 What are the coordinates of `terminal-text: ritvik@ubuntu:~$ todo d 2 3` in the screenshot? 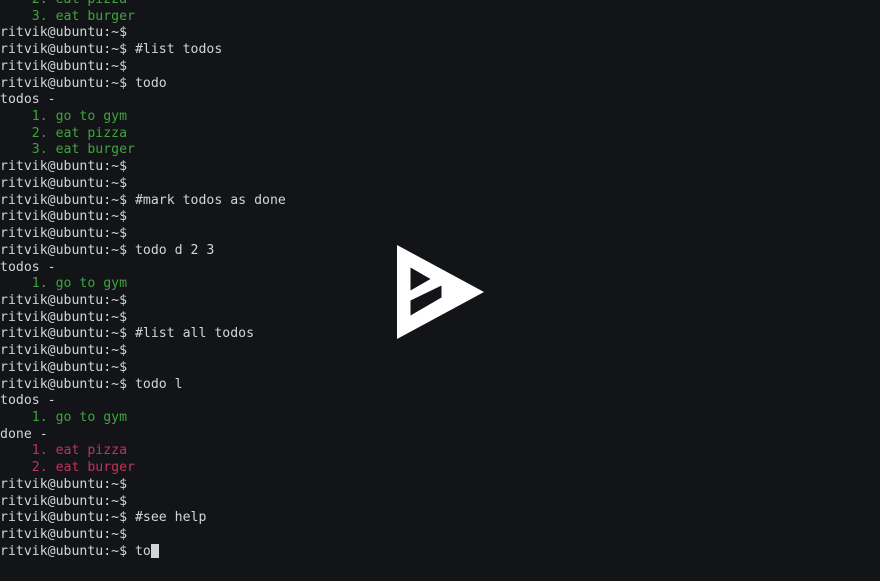 It's located at (107, 250).